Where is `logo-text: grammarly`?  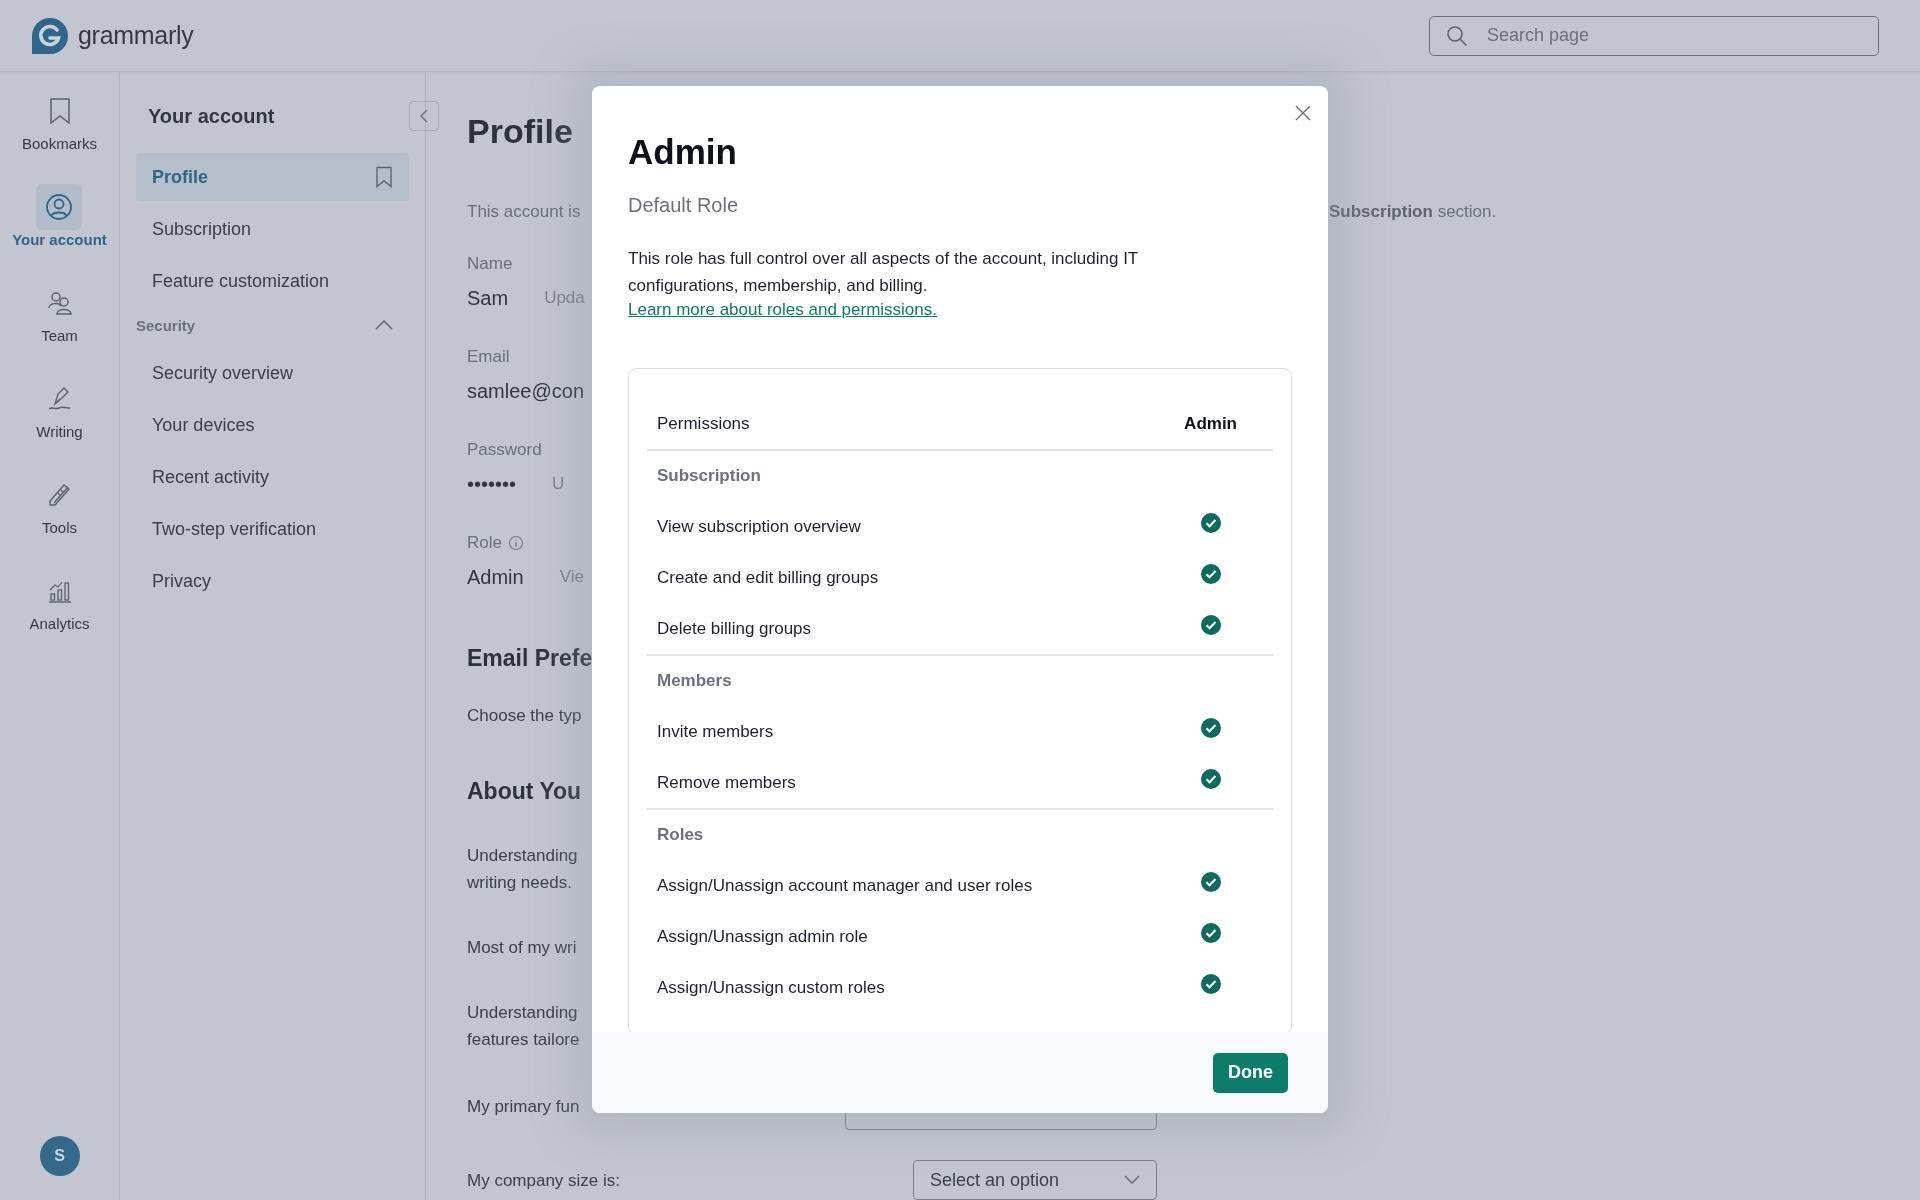
logo-text: grammarly is located at coordinates (136, 35).